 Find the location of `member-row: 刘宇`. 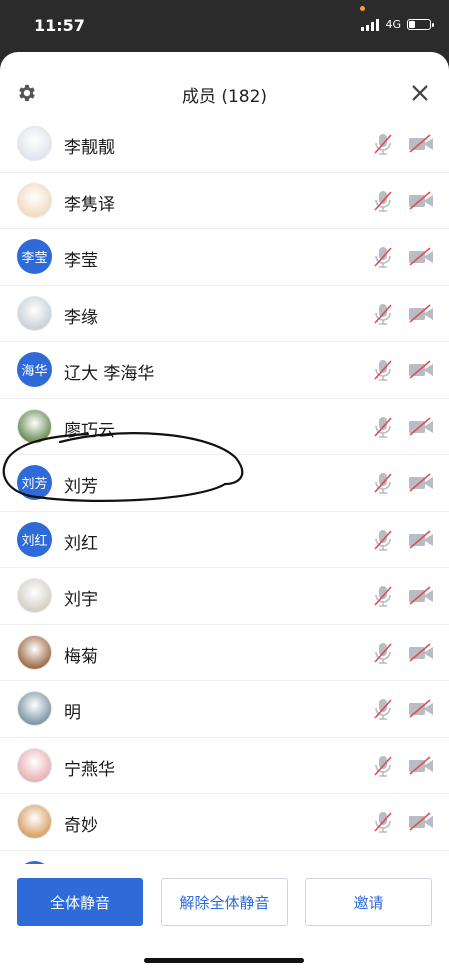

member-row: 刘宇 is located at coordinates (224, 596).